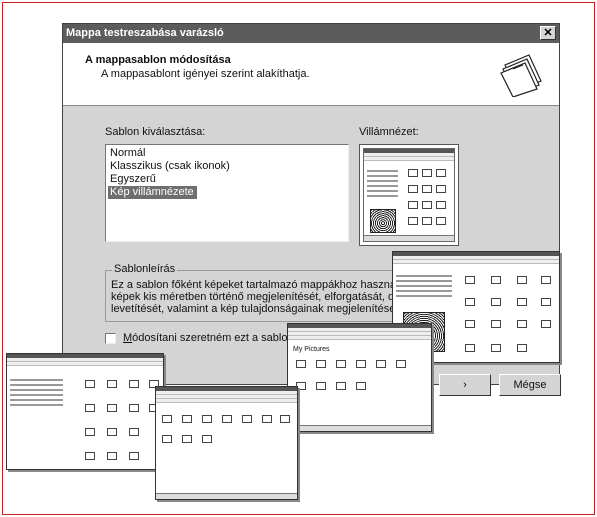 The image size is (597, 517). What do you see at coordinates (311, 33) in the screenshot?
I see `title-bar: Mappa testreszabása varázsló ✕` at bounding box center [311, 33].